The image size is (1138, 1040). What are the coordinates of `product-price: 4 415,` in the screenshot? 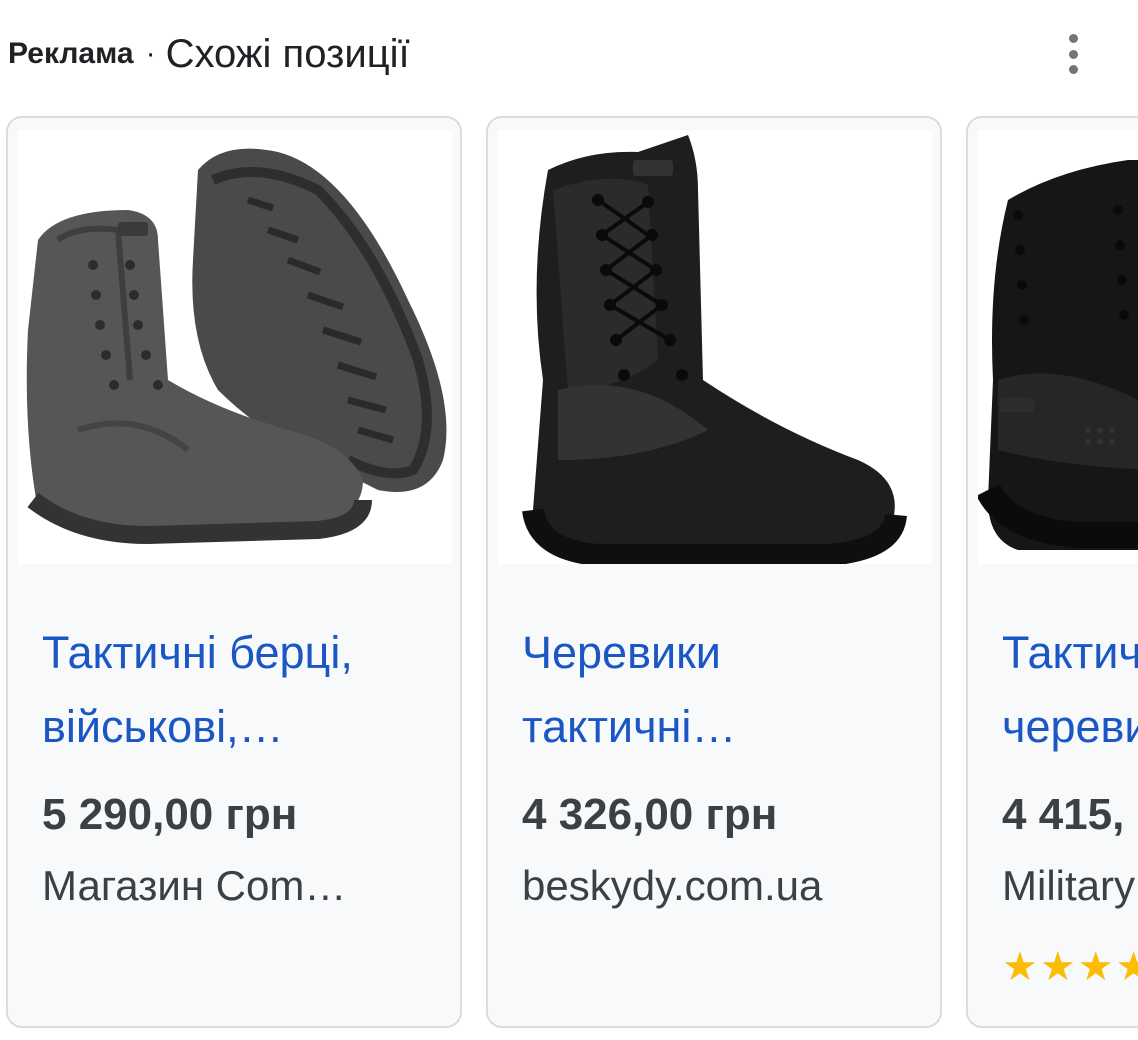 It's located at (1063, 814).